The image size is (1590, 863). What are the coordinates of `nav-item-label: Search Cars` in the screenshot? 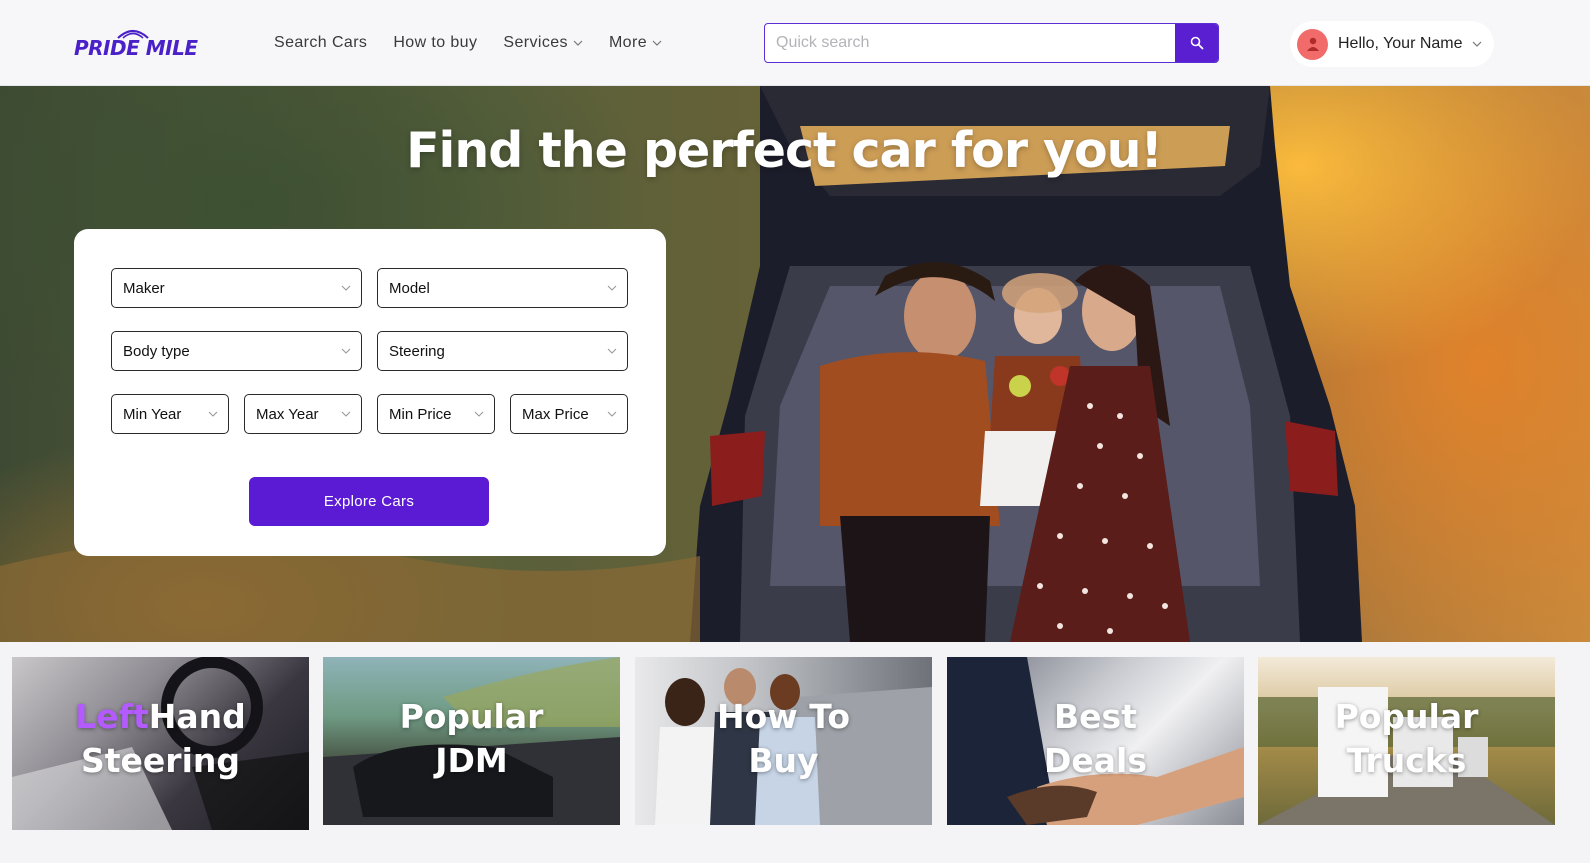 It's located at (321, 42).